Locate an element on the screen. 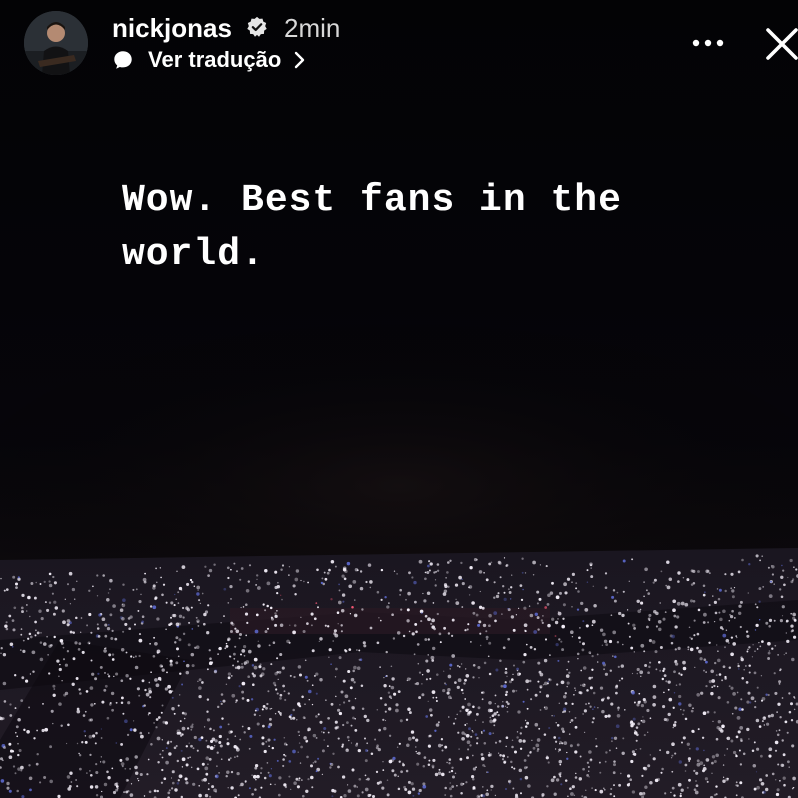  close-icon is located at coordinates (779, 44).